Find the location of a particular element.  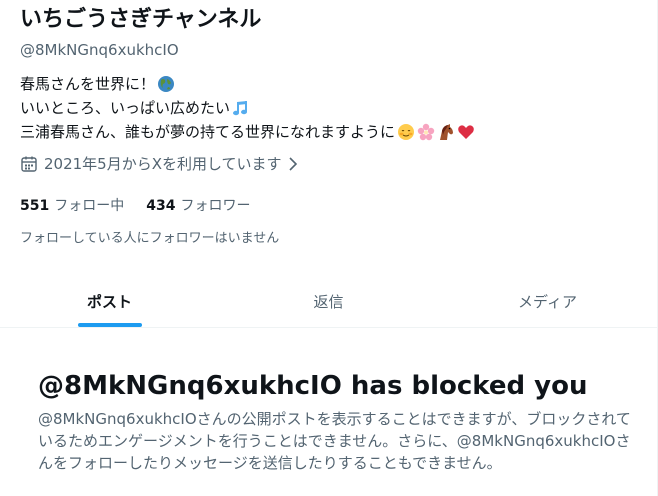

bio-line-1: 春馬さんを世界に！ is located at coordinates (247, 84).